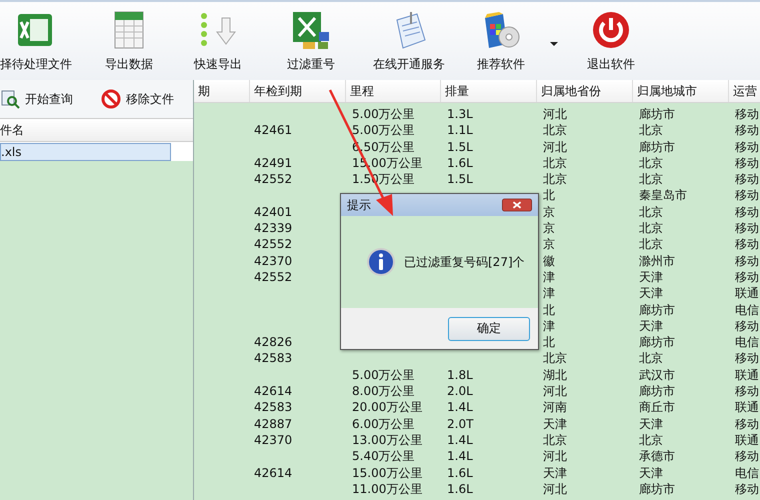 The width and height of the screenshot is (760, 500). I want to click on table-cell: 5.40万公里, so click(383, 456).